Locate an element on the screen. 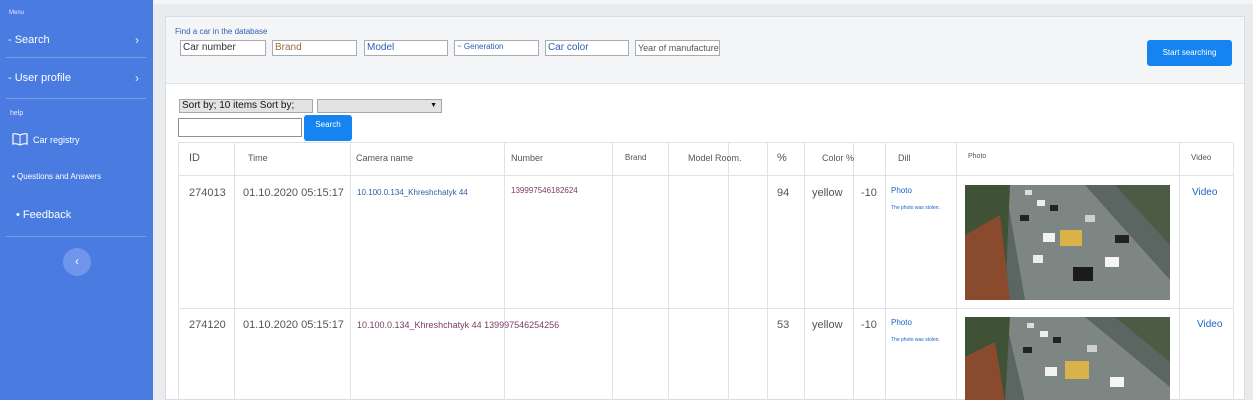  column-header-video: Video is located at coordinates (1201, 157).